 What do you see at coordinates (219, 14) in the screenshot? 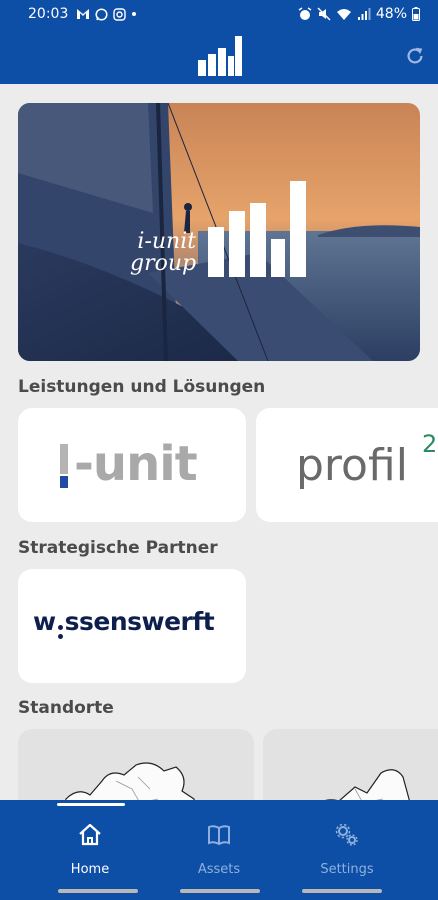
I see `status-bar: 20:03 48%` at bounding box center [219, 14].